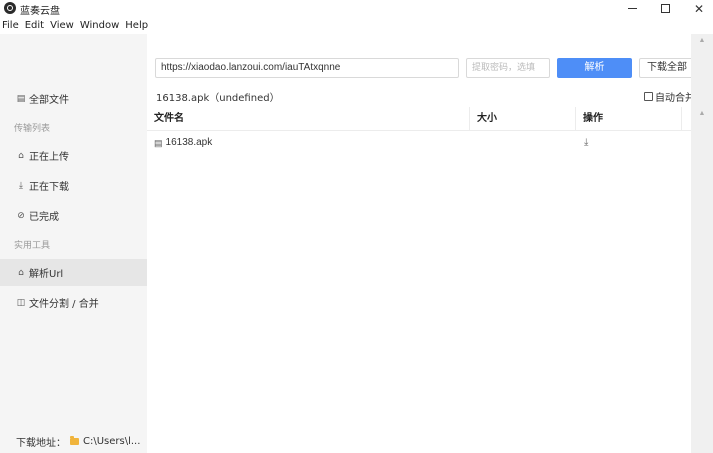  Describe the element at coordinates (629, 119) in the screenshot. I see `column-header-action: 操作` at that location.